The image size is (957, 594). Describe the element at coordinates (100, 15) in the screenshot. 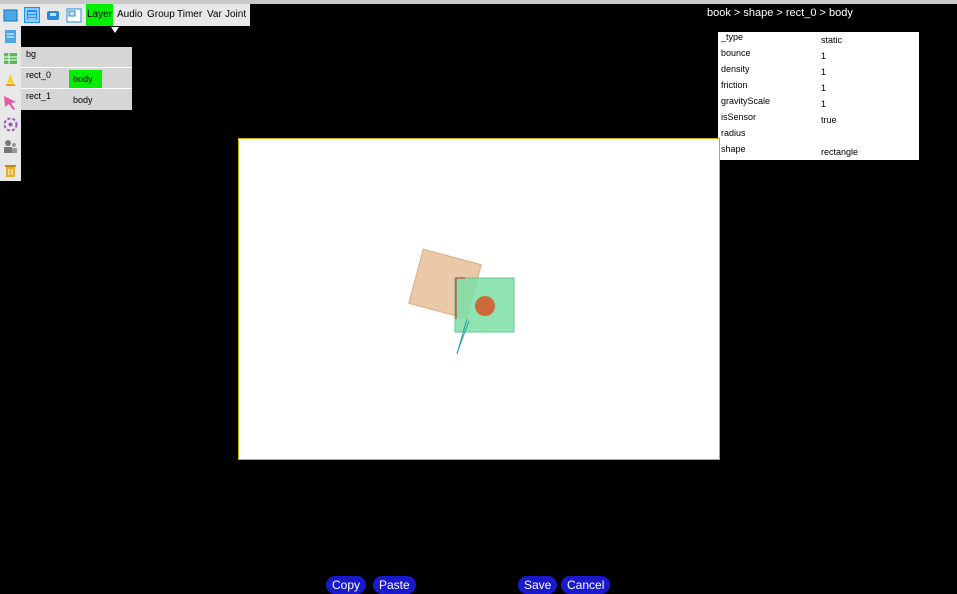

I see `menu-layer: Layer` at that location.